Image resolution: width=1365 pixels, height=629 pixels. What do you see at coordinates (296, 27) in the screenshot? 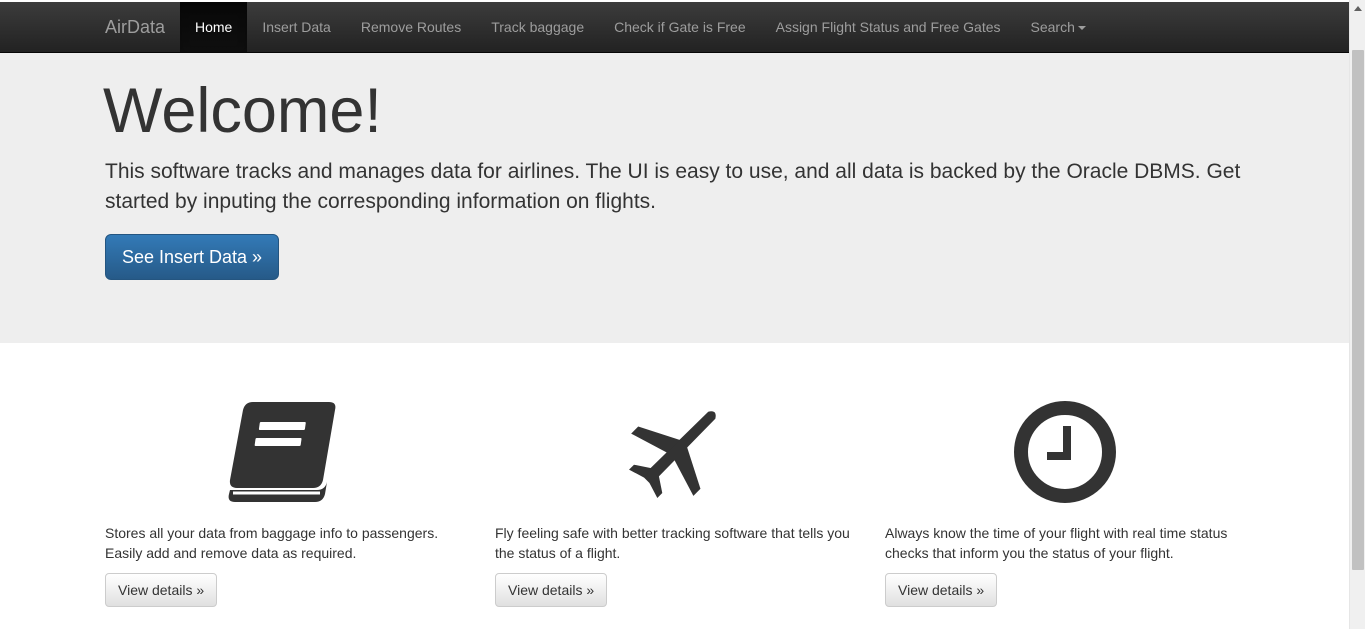
I see `nav-item-insert-data: Insert Data` at bounding box center [296, 27].